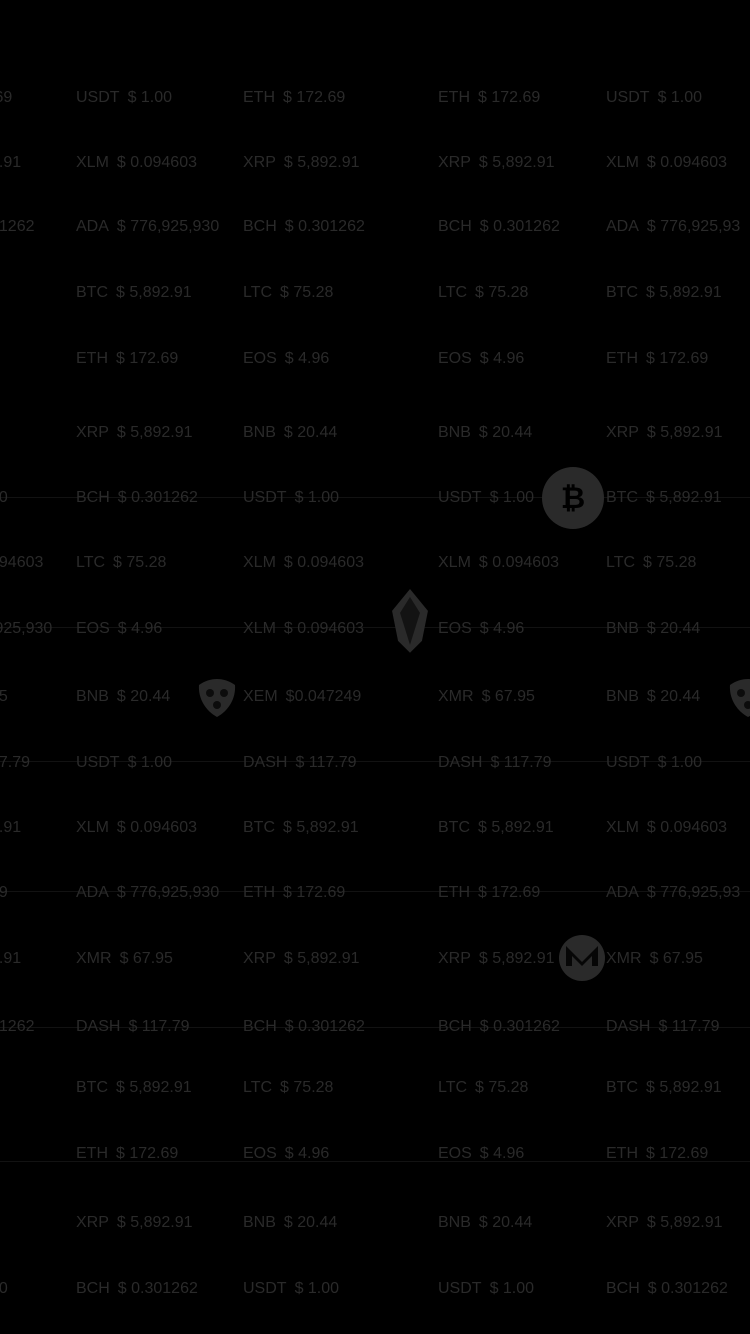  What do you see at coordinates (582, 958) in the screenshot?
I see `monero-icon` at bounding box center [582, 958].